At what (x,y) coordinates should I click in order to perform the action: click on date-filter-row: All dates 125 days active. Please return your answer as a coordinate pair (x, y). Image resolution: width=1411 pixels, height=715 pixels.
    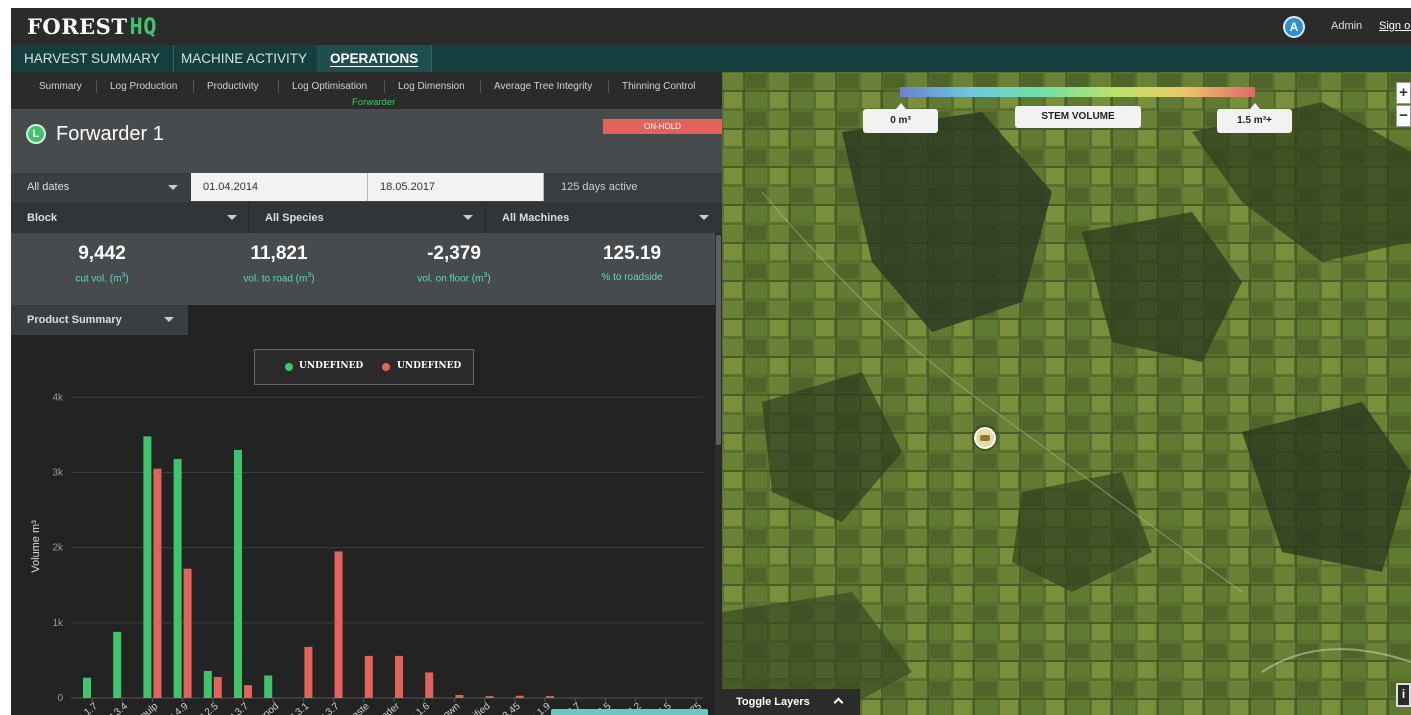
    Looking at the image, I should click on (366, 187).